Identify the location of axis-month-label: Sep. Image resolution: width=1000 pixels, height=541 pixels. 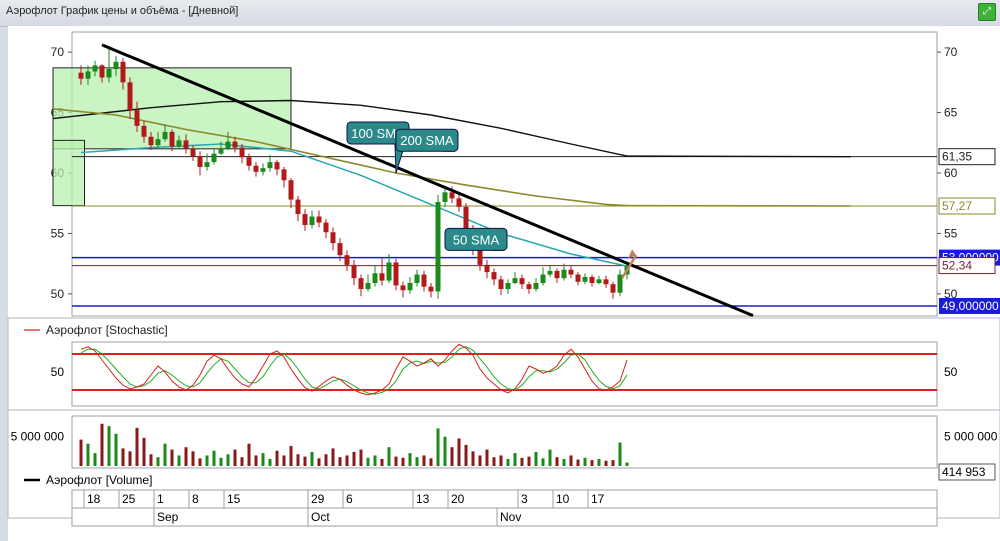
(168, 517).